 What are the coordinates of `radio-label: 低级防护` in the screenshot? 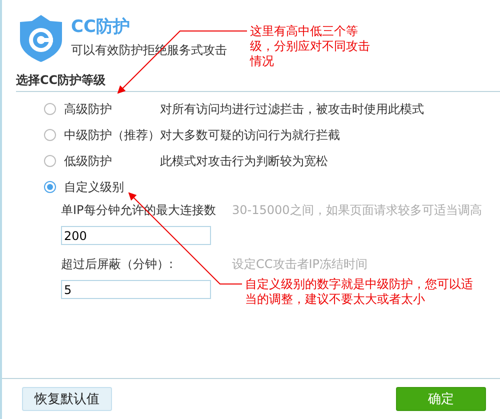 It's located at (112, 161).